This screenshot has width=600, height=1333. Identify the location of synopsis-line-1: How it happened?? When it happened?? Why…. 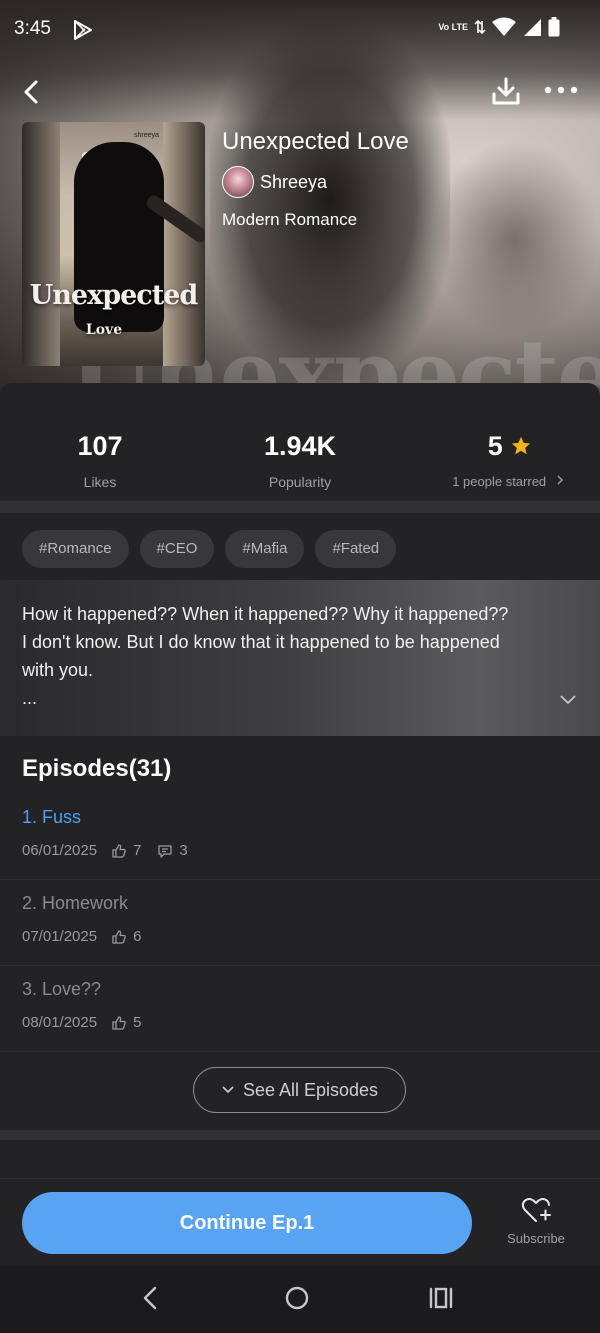
(265, 614).